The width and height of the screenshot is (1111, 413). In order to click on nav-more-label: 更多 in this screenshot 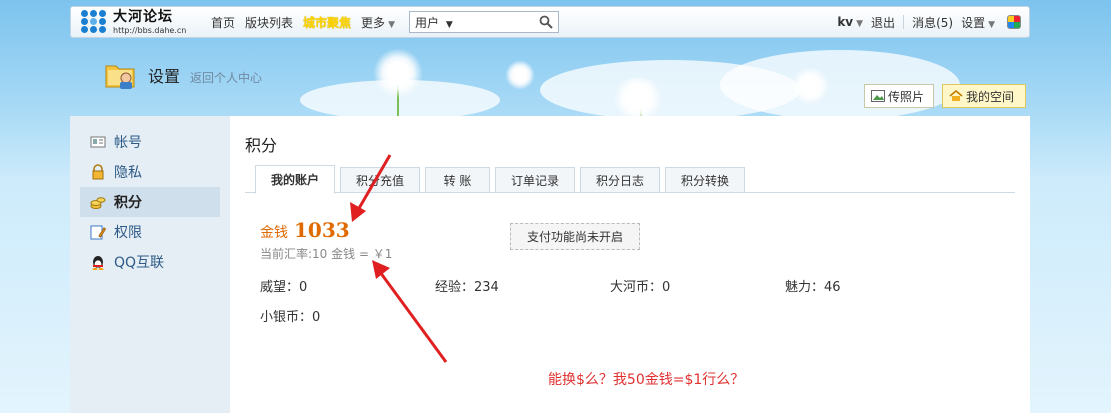, I will do `click(373, 22)`.